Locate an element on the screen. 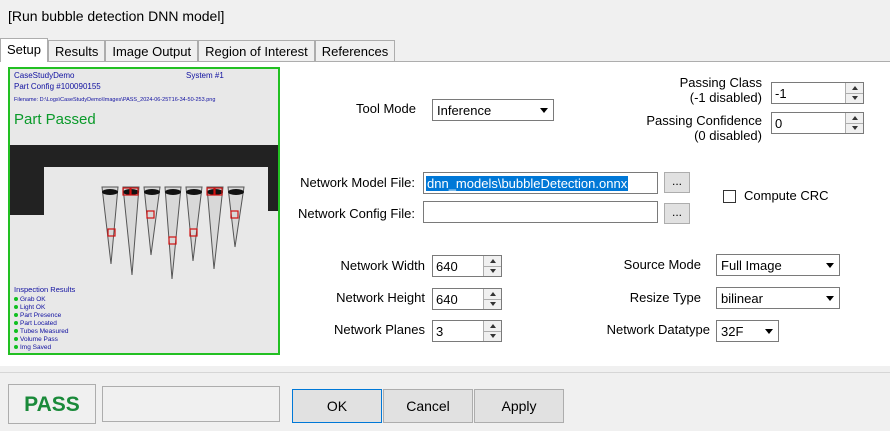 The width and height of the screenshot is (890, 431). network-height-spinner: 640 is located at coordinates (467, 299).